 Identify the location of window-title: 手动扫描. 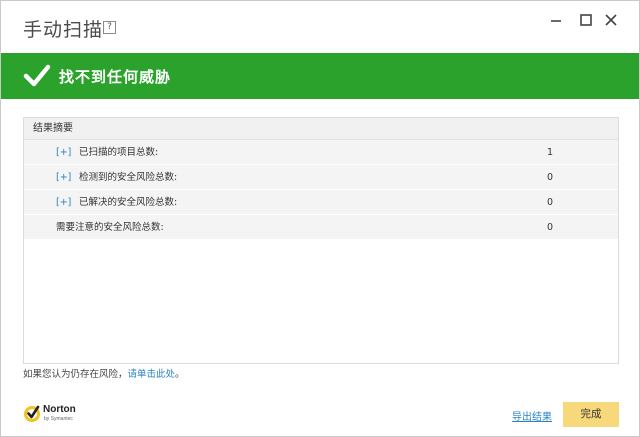
(63, 30).